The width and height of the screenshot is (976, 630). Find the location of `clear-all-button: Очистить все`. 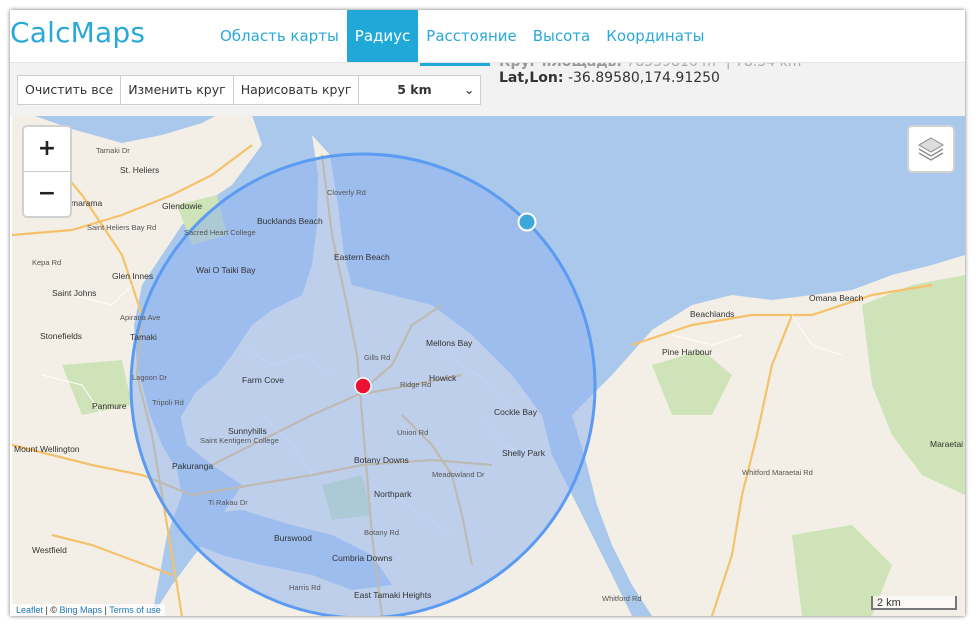

clear-all-button: Очистить все is located at coordinates (70, 90).